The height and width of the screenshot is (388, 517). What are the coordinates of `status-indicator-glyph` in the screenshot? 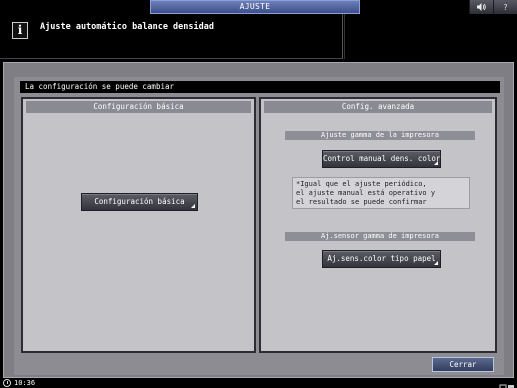 It's located at (506, 386).